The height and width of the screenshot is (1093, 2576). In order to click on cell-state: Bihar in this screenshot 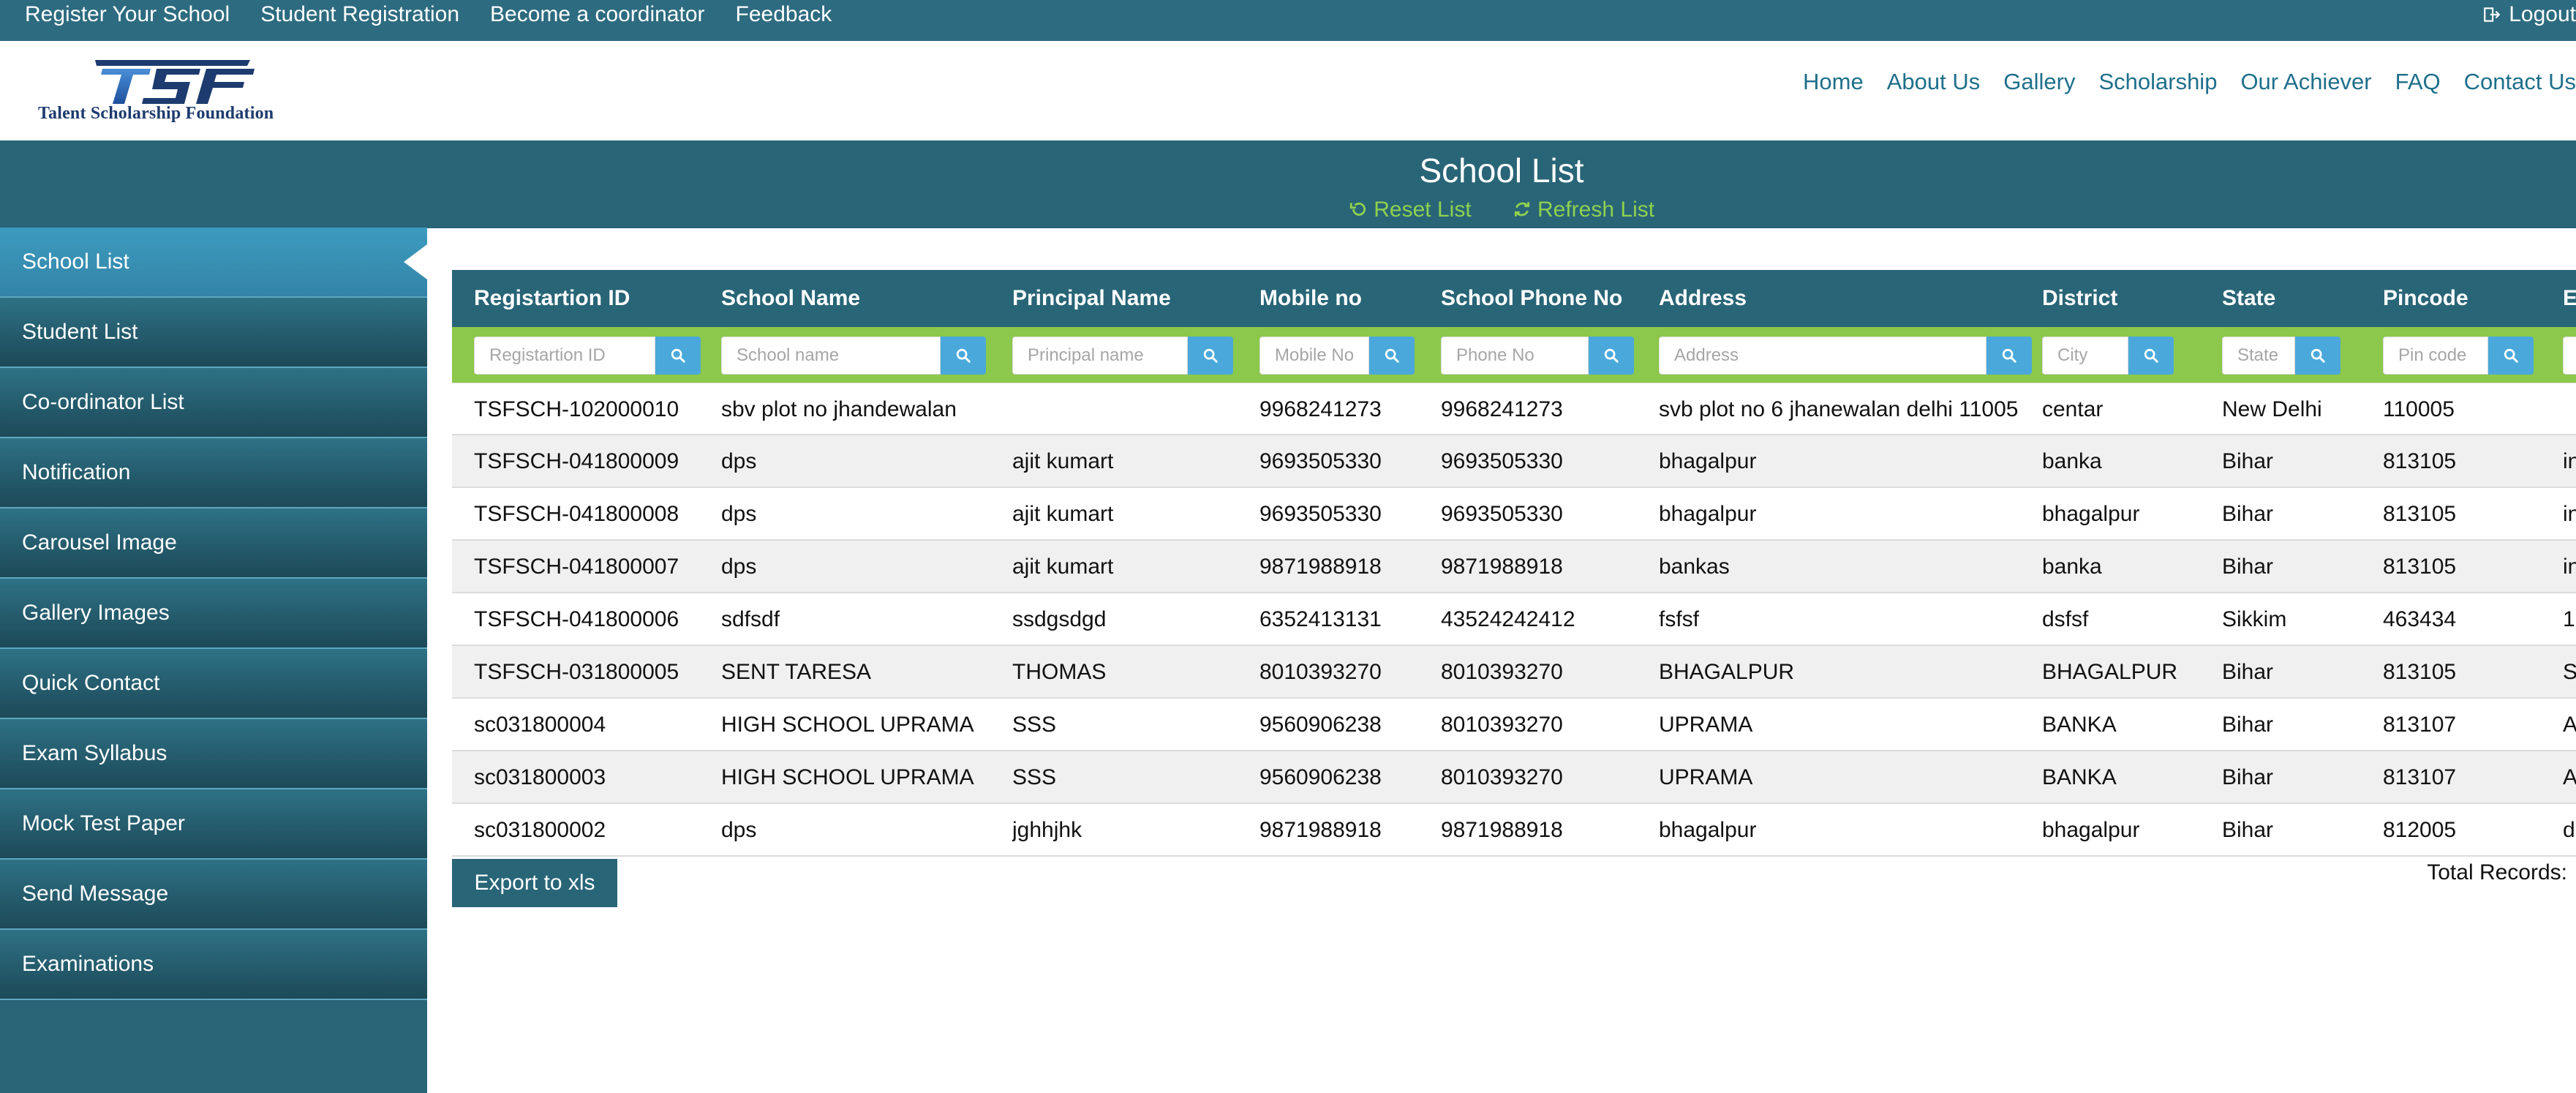, I will do `click(2248, 514)`.